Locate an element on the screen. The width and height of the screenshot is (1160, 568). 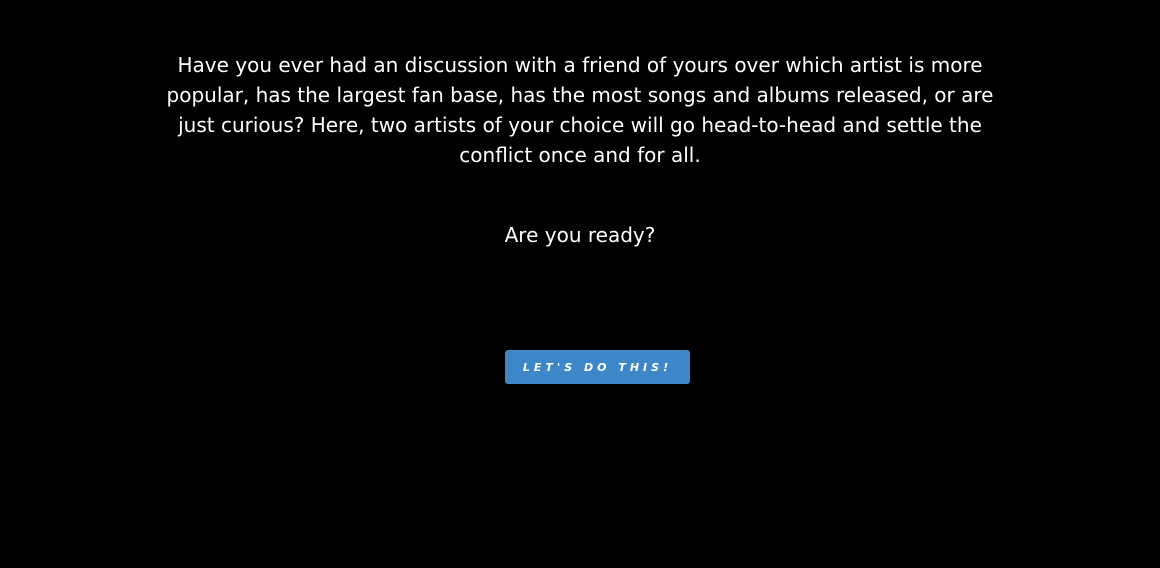
ready-prompt: Are you ready? is located at coordinates (580, 235).